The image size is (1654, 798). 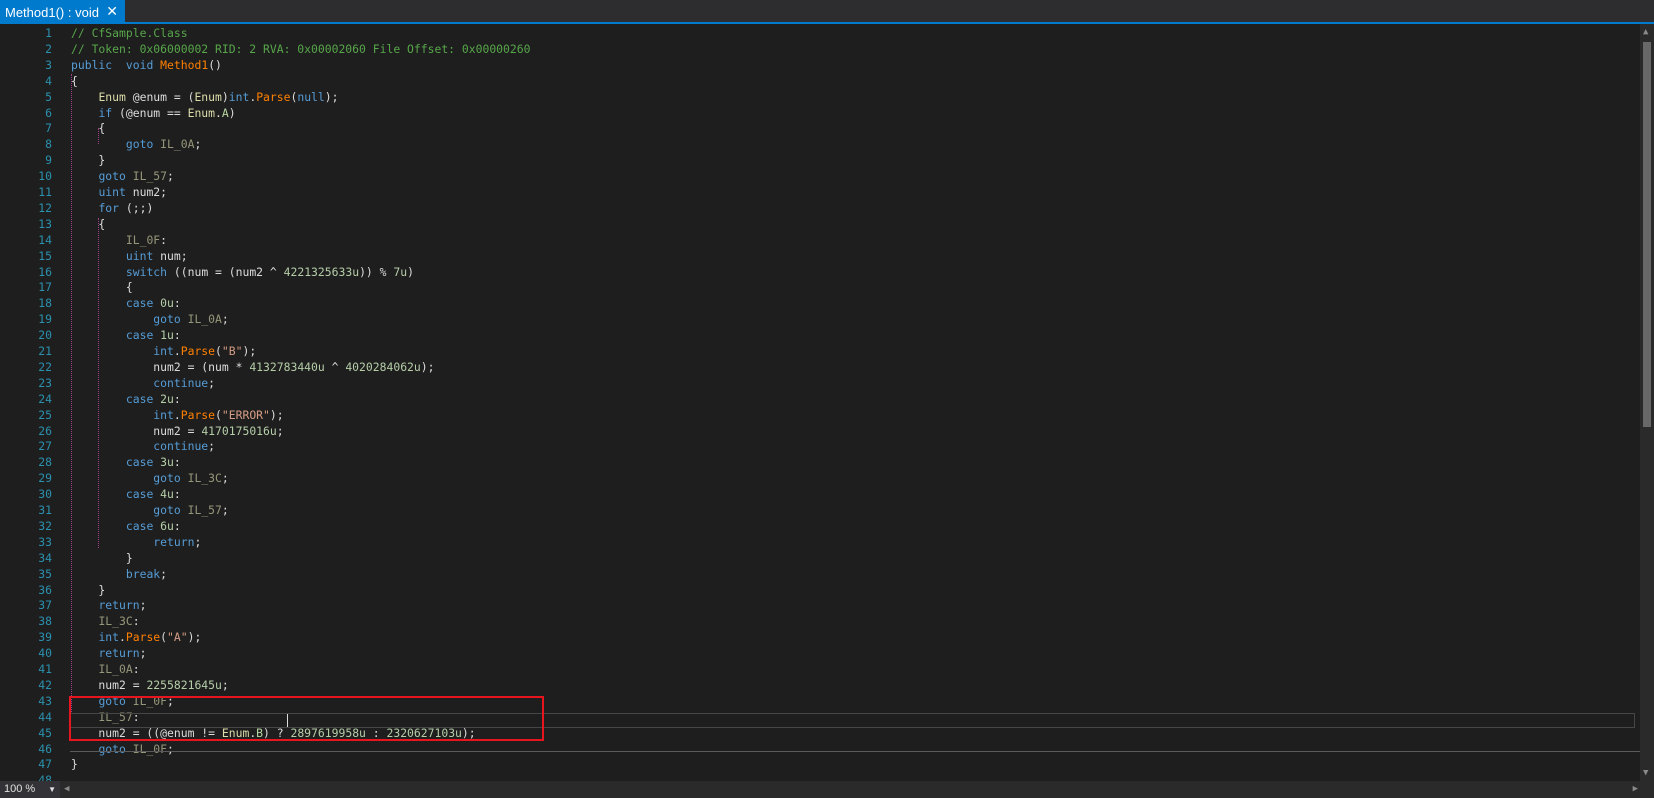 What do you see at coordinates (109, 684) in the screenshot?
I see `code-token: num2 =` at bounding box center [109, 684].